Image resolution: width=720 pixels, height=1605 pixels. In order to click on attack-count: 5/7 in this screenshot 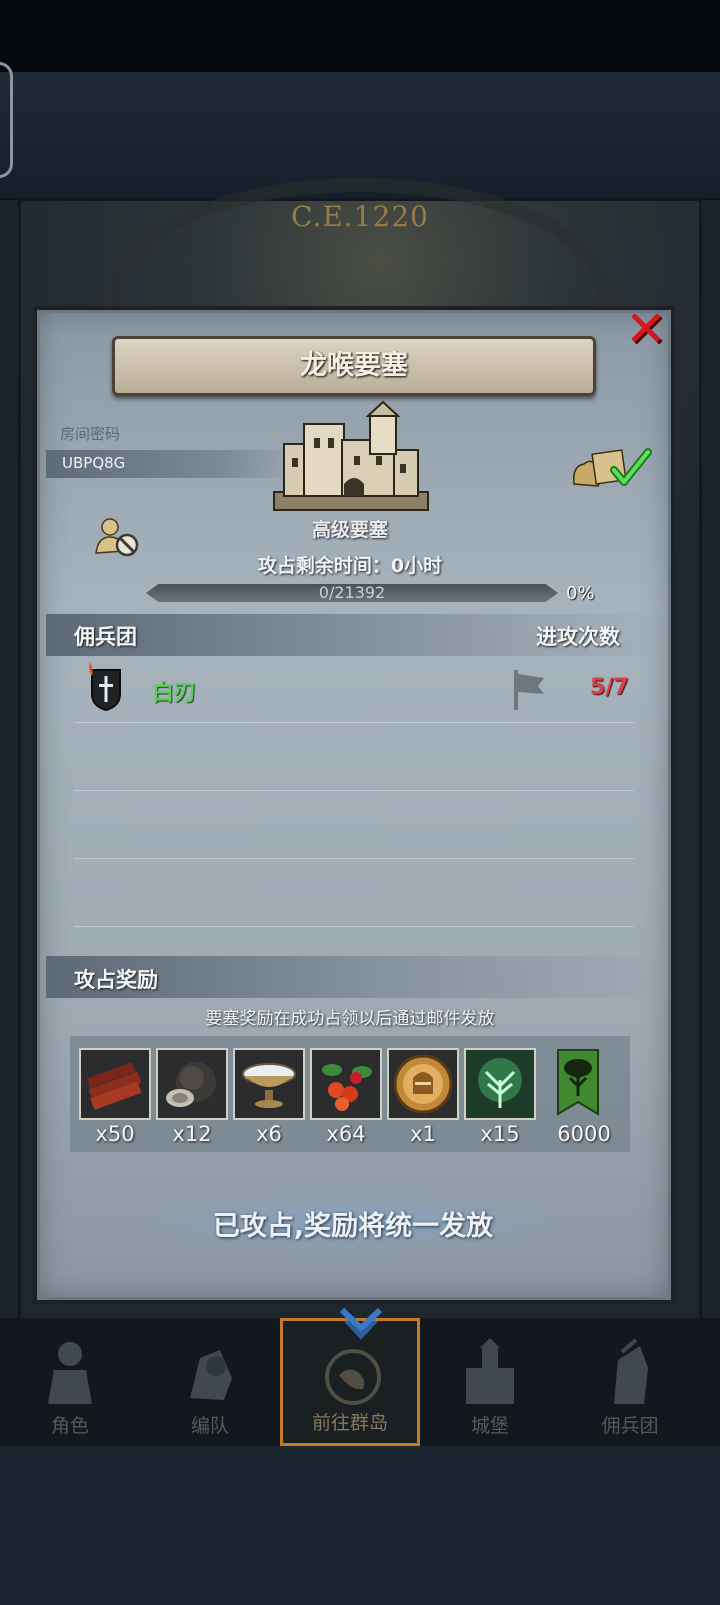, I will do `click(609, 687)`.